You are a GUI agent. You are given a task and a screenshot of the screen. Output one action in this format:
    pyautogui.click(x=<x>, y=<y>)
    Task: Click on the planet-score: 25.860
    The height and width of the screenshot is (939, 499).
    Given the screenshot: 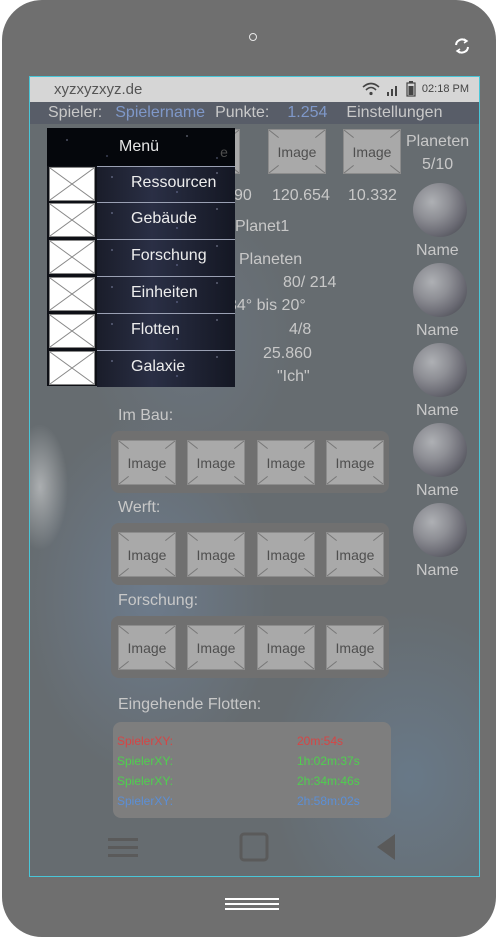 What is the action you would take?
    pyautogui.click(x=287, y=353)
    